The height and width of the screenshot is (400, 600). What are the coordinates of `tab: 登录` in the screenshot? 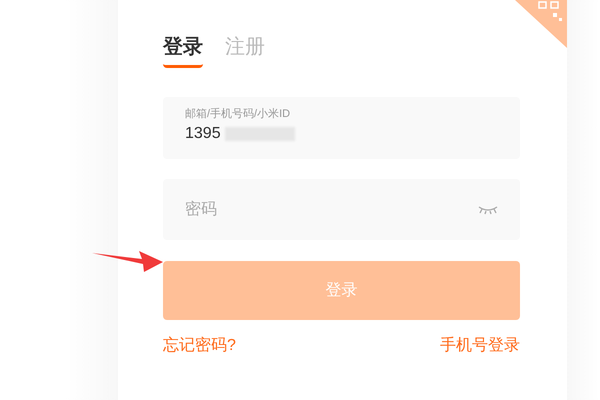 It's located at (183, 50).